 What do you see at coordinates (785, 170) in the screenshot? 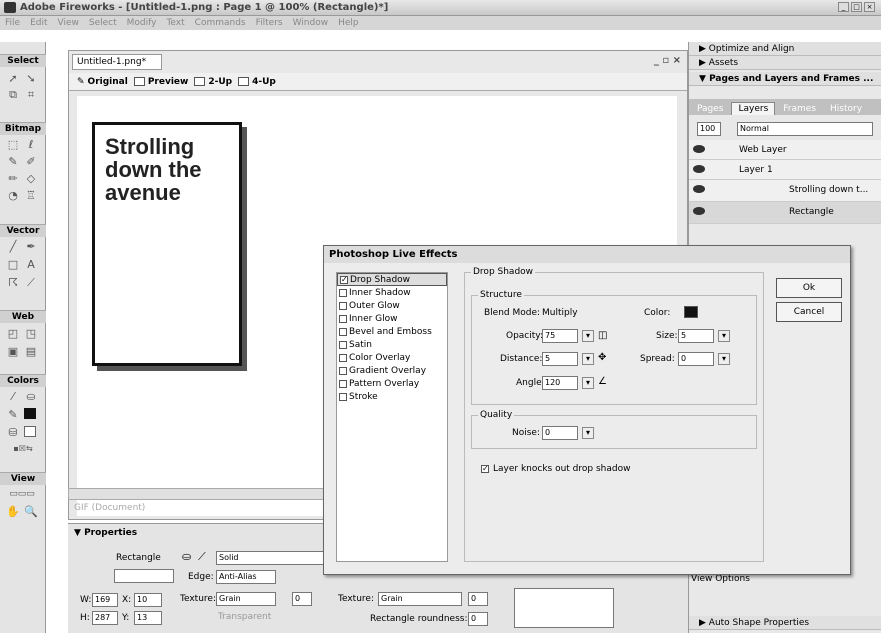
I see `layer-row-layer1: Layer 1` at bounding box center [785, 170].